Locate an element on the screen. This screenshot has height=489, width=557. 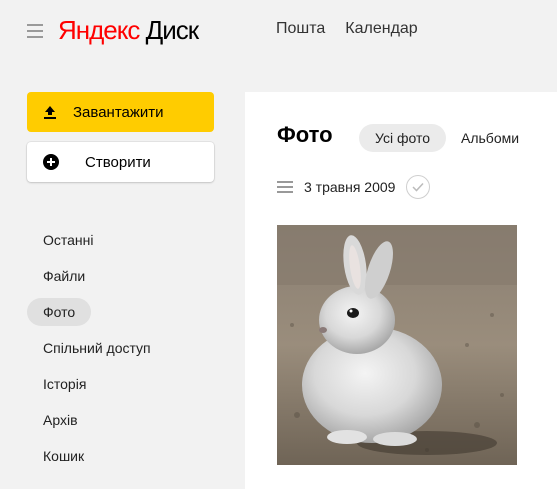
logo-product: Диск is located at coordinates (172, 30).